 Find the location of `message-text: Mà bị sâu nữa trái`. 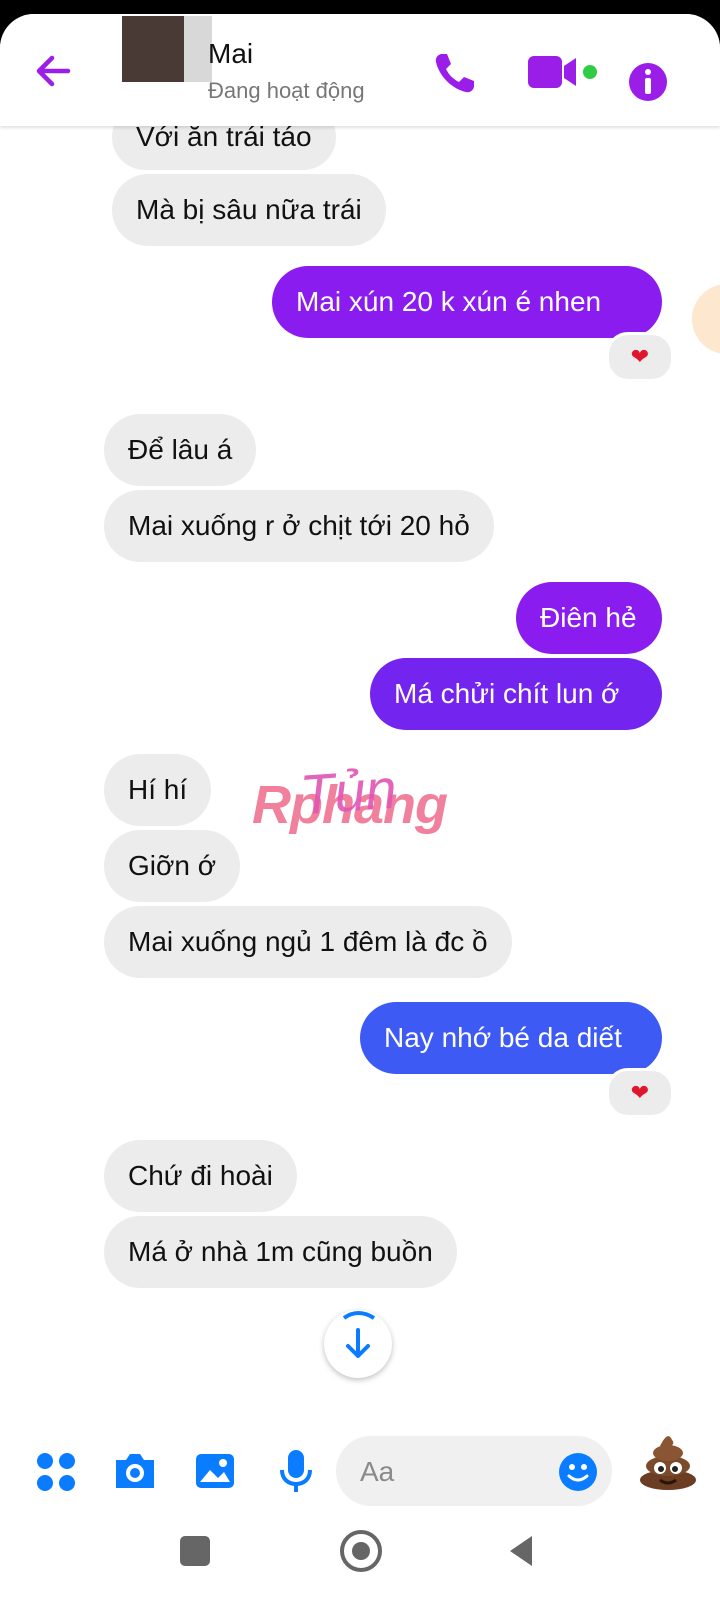

message-text: Mà bị sâu nữa trái is located at coordinates (249, 209).